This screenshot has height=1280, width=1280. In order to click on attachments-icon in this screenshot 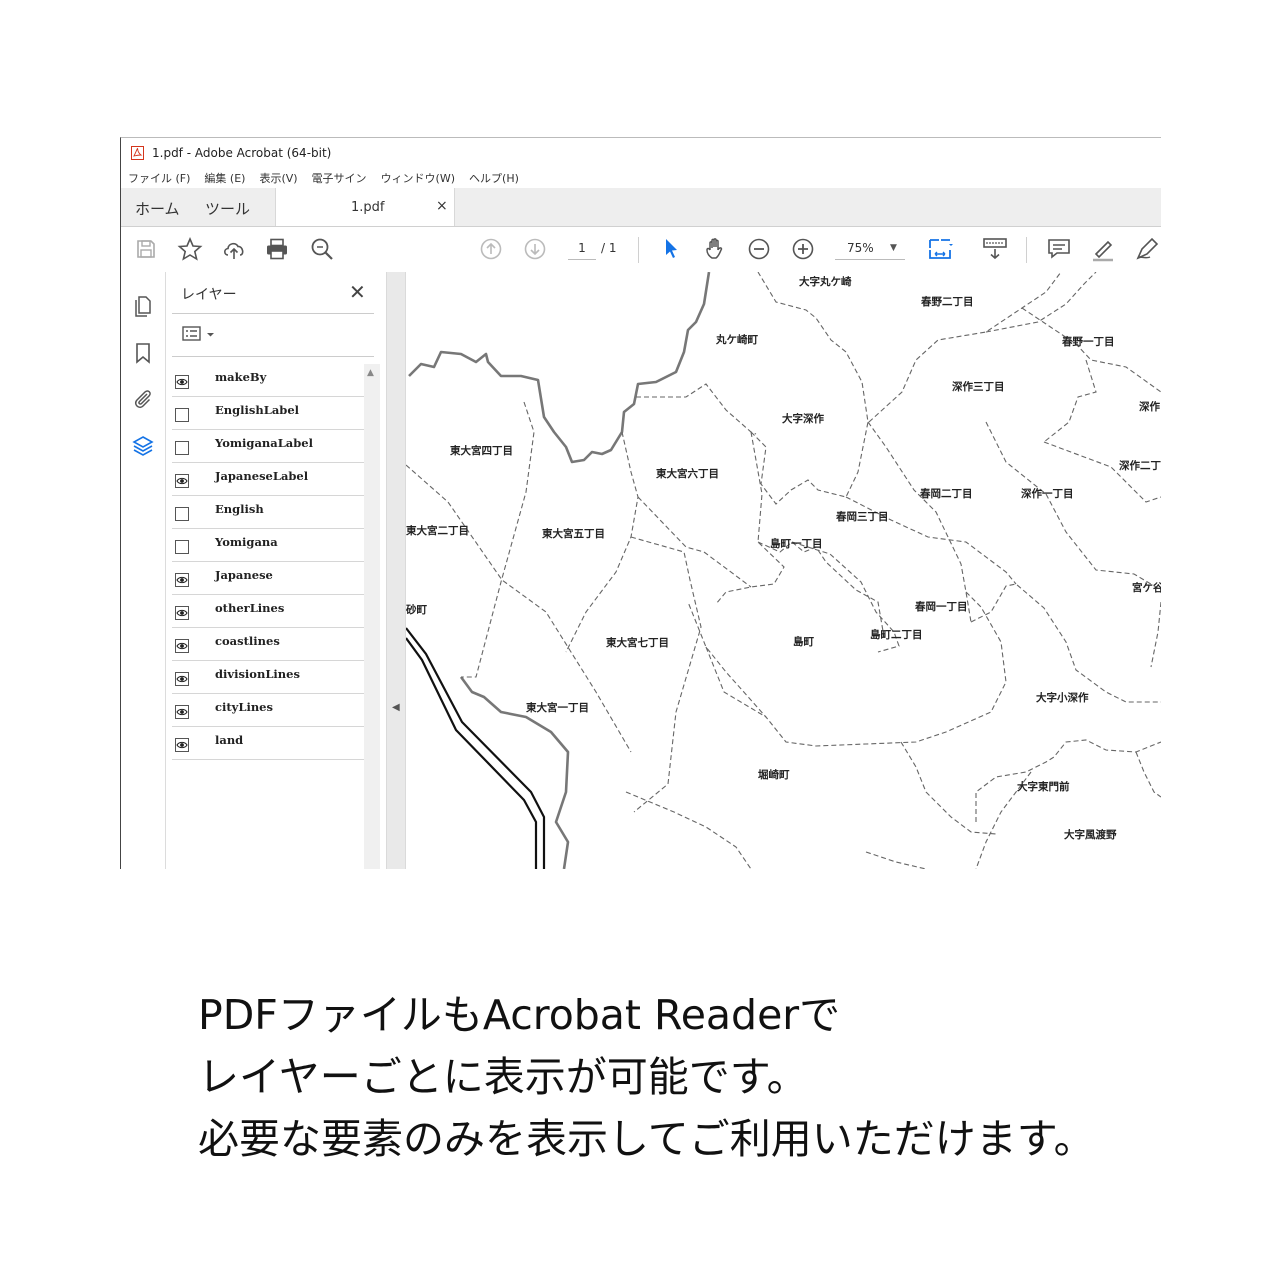, I will do `click(143, 399)`.